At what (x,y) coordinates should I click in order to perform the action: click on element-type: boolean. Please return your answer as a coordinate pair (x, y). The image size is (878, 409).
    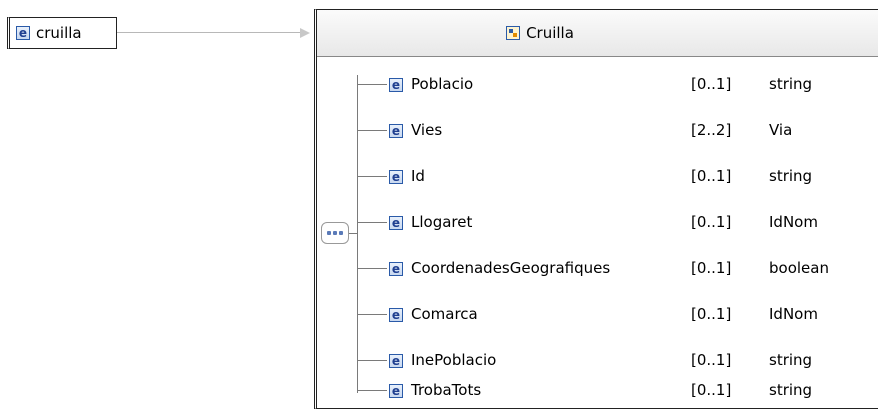
    Looking at the image, I should click on (799, 268).